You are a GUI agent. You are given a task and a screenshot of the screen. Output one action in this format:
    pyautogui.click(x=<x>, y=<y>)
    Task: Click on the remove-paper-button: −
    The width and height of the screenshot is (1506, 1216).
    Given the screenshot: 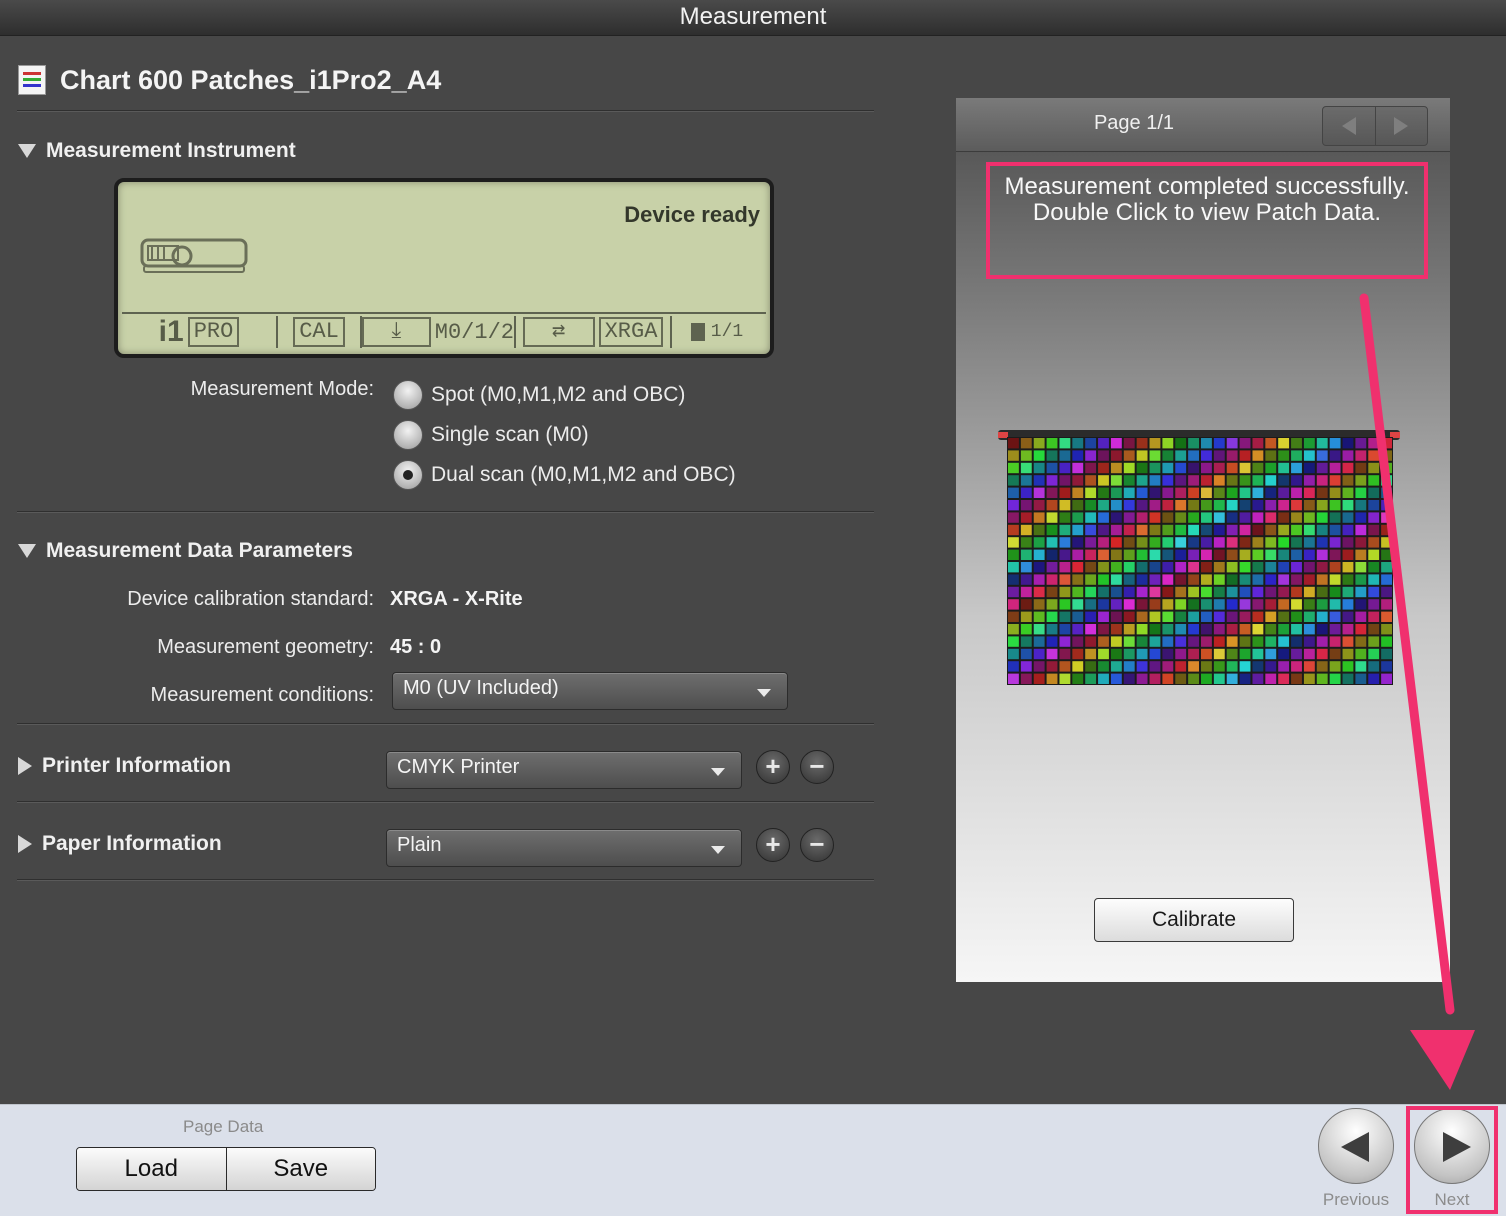 What is the action you would take?
    pyautogui.click(x=817, y=845)
    